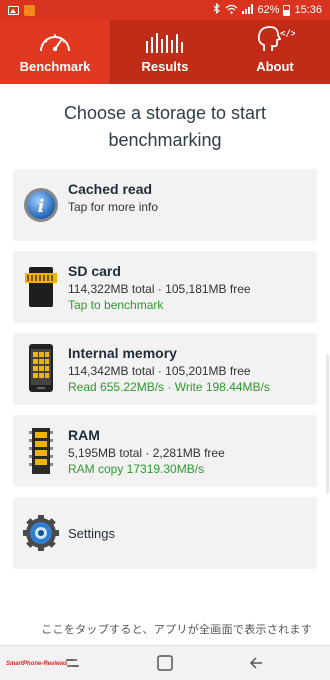 This screenshot has width=330, height=680. I want to click on bluetooth-icon, so click(217, 9).